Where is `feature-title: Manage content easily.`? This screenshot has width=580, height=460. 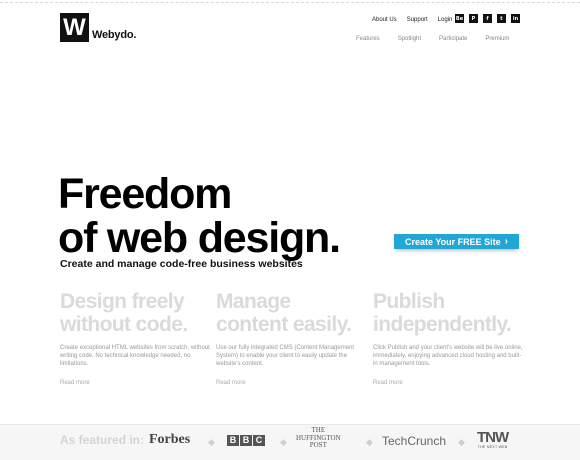 feature-title: Manage content easily. is located at coordinates (291, 313).